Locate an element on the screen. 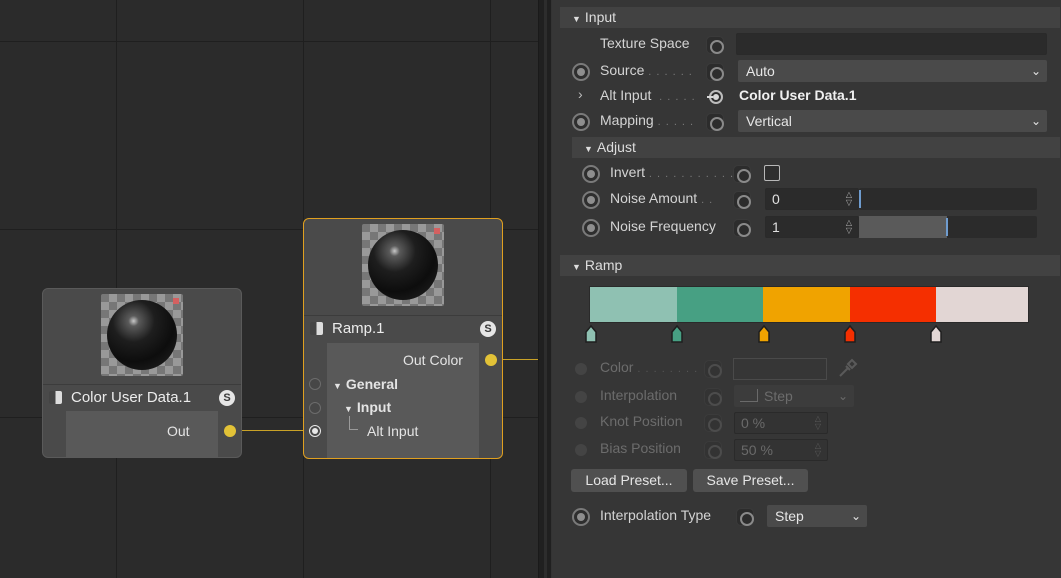  input-group-input: ▼ Input is located at coordinates (367, 407).